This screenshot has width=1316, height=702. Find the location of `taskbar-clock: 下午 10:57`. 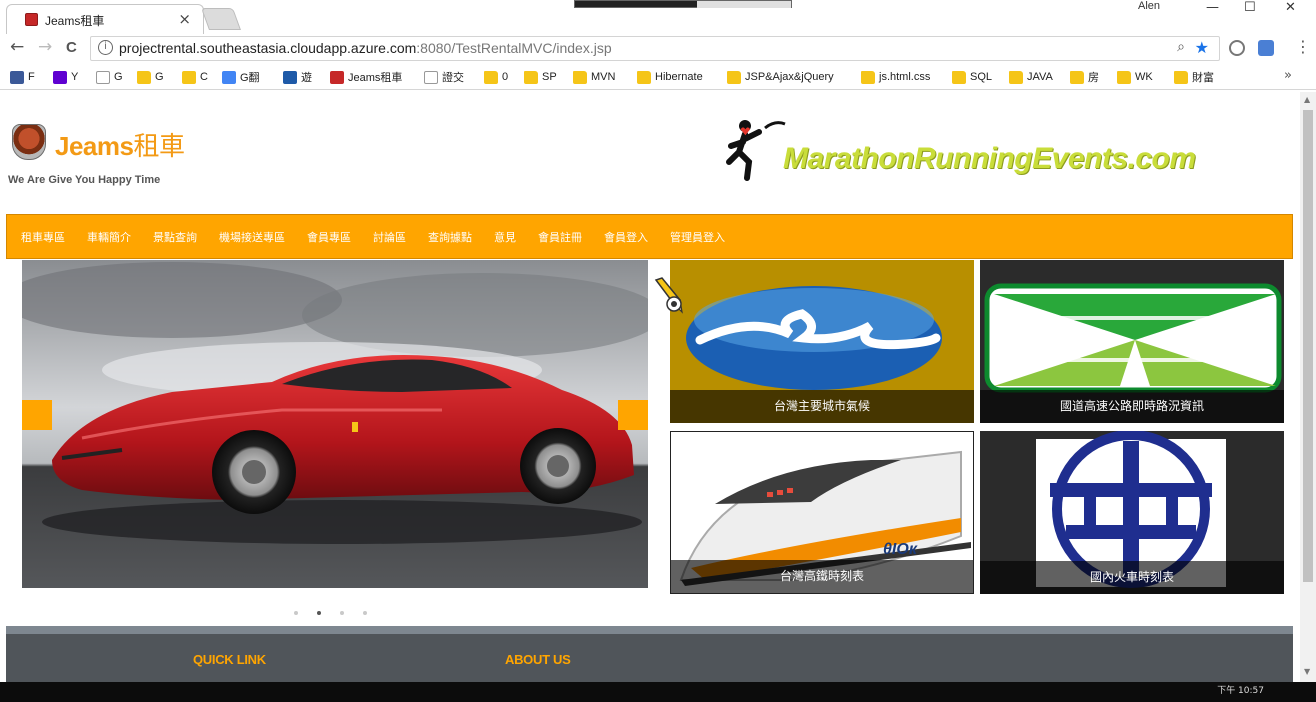

taskbar-clock: 下午 10:57 is located at coordinates (1240, 691).